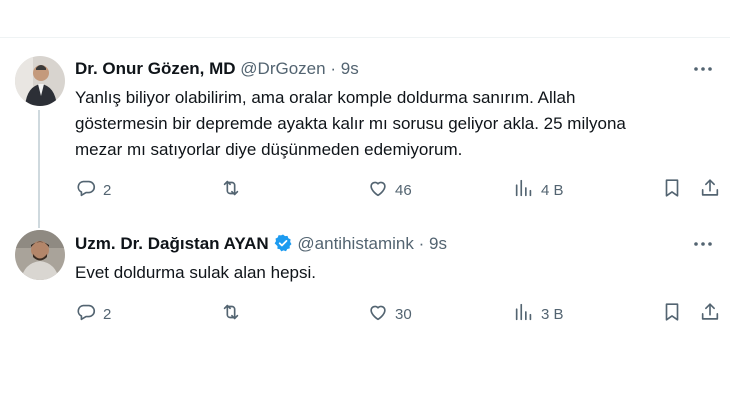 This screenshot has height=420, width=730. What do you see at coordinates (283, 243) in the screenshot?
I see `verified-badge-icon` at bounding box center [283, 243].